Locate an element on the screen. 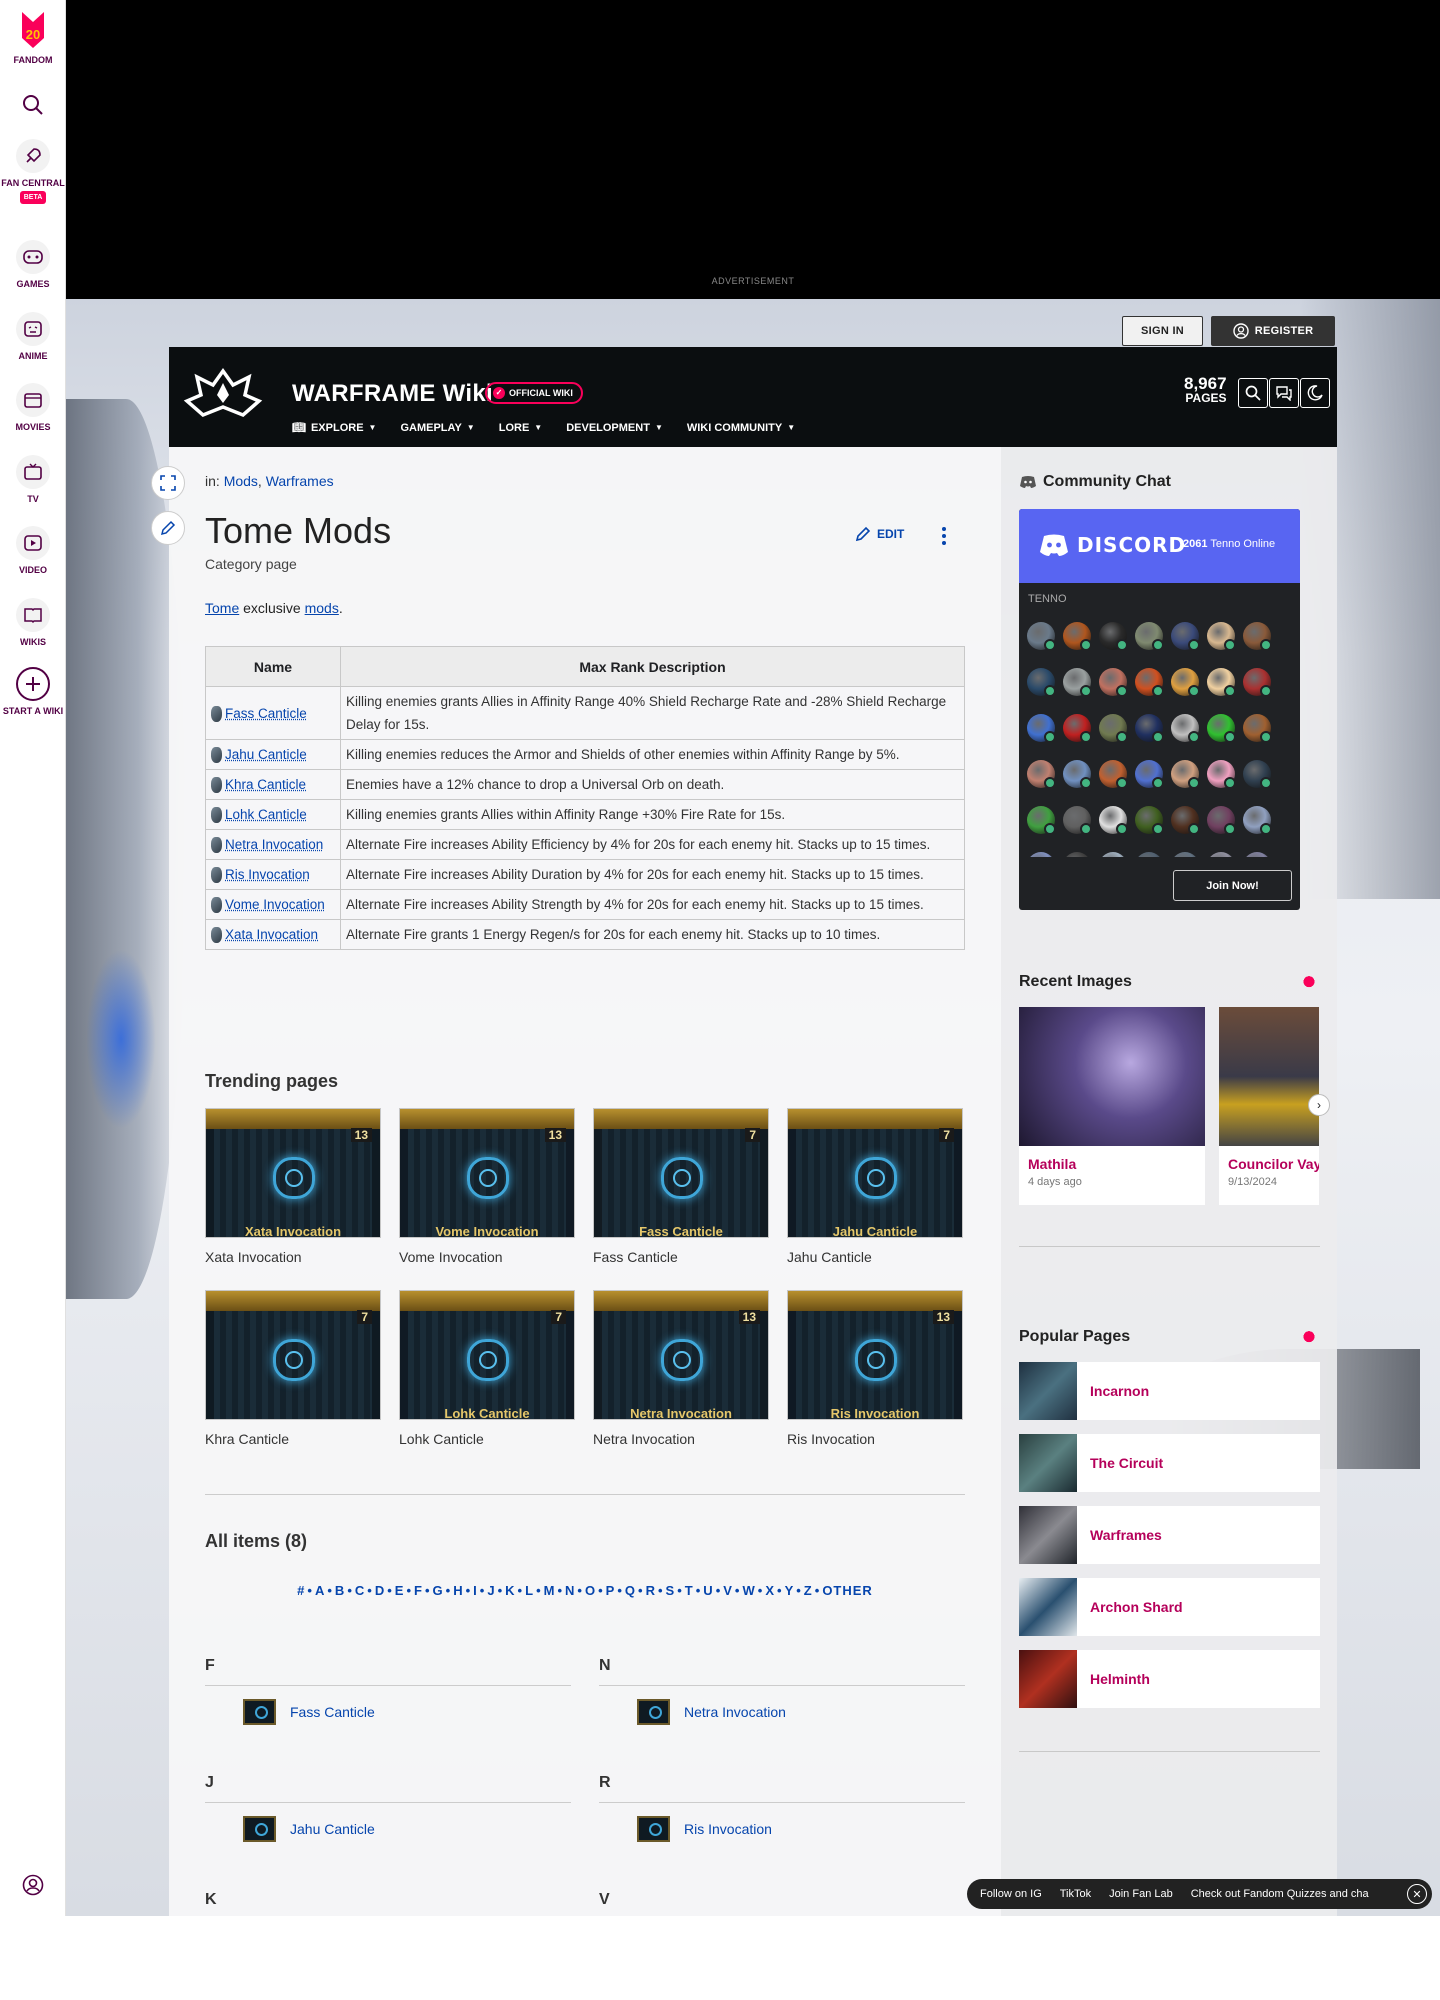  close-icon: ✕ is located at coordinates (1417, 1894).